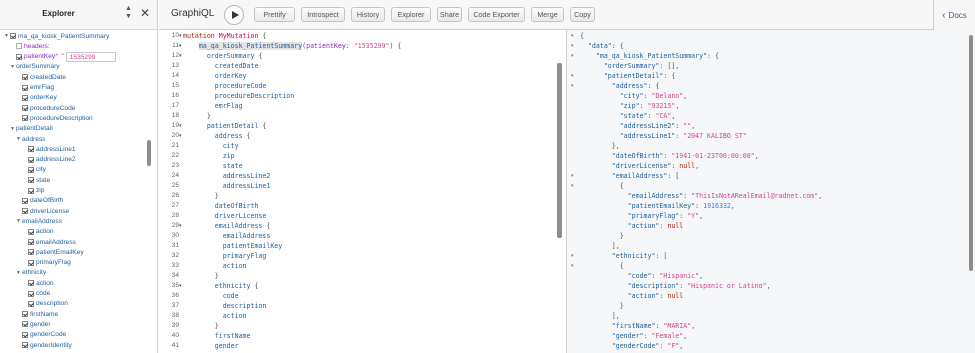 The image size is (975, 353). I want to click on tree-item: procedureCode, so click(45, 108).